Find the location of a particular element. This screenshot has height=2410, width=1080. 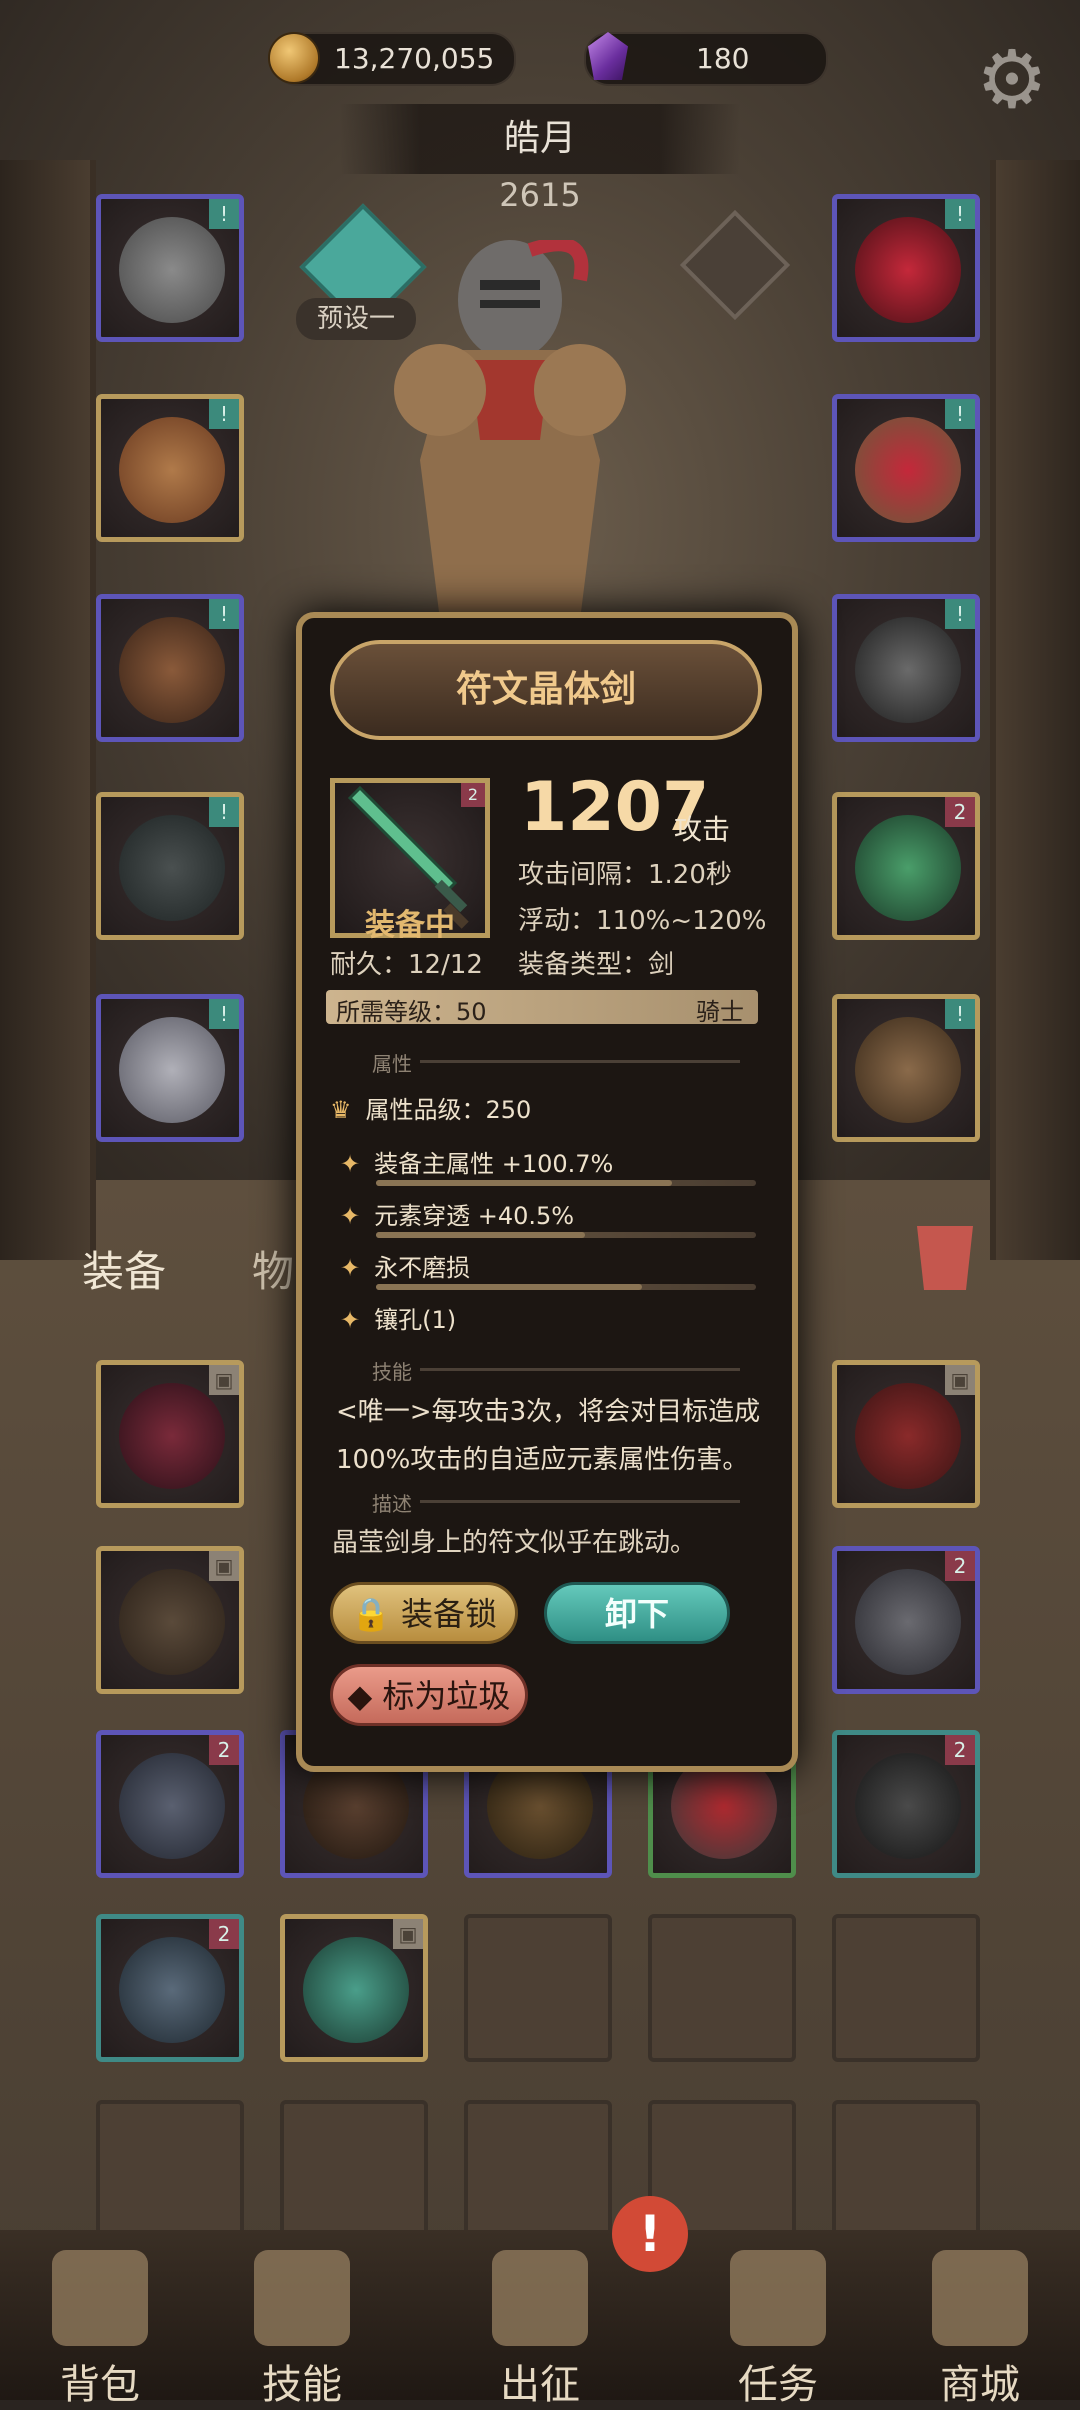

skill-book-icon is located at coordinates (302, 2298).